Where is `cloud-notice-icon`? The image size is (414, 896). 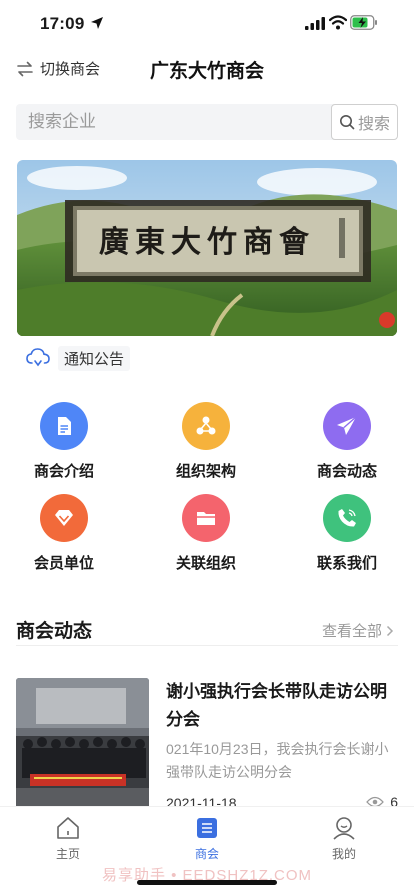
cloud-notice-icon is located at coordinates (38, 357).